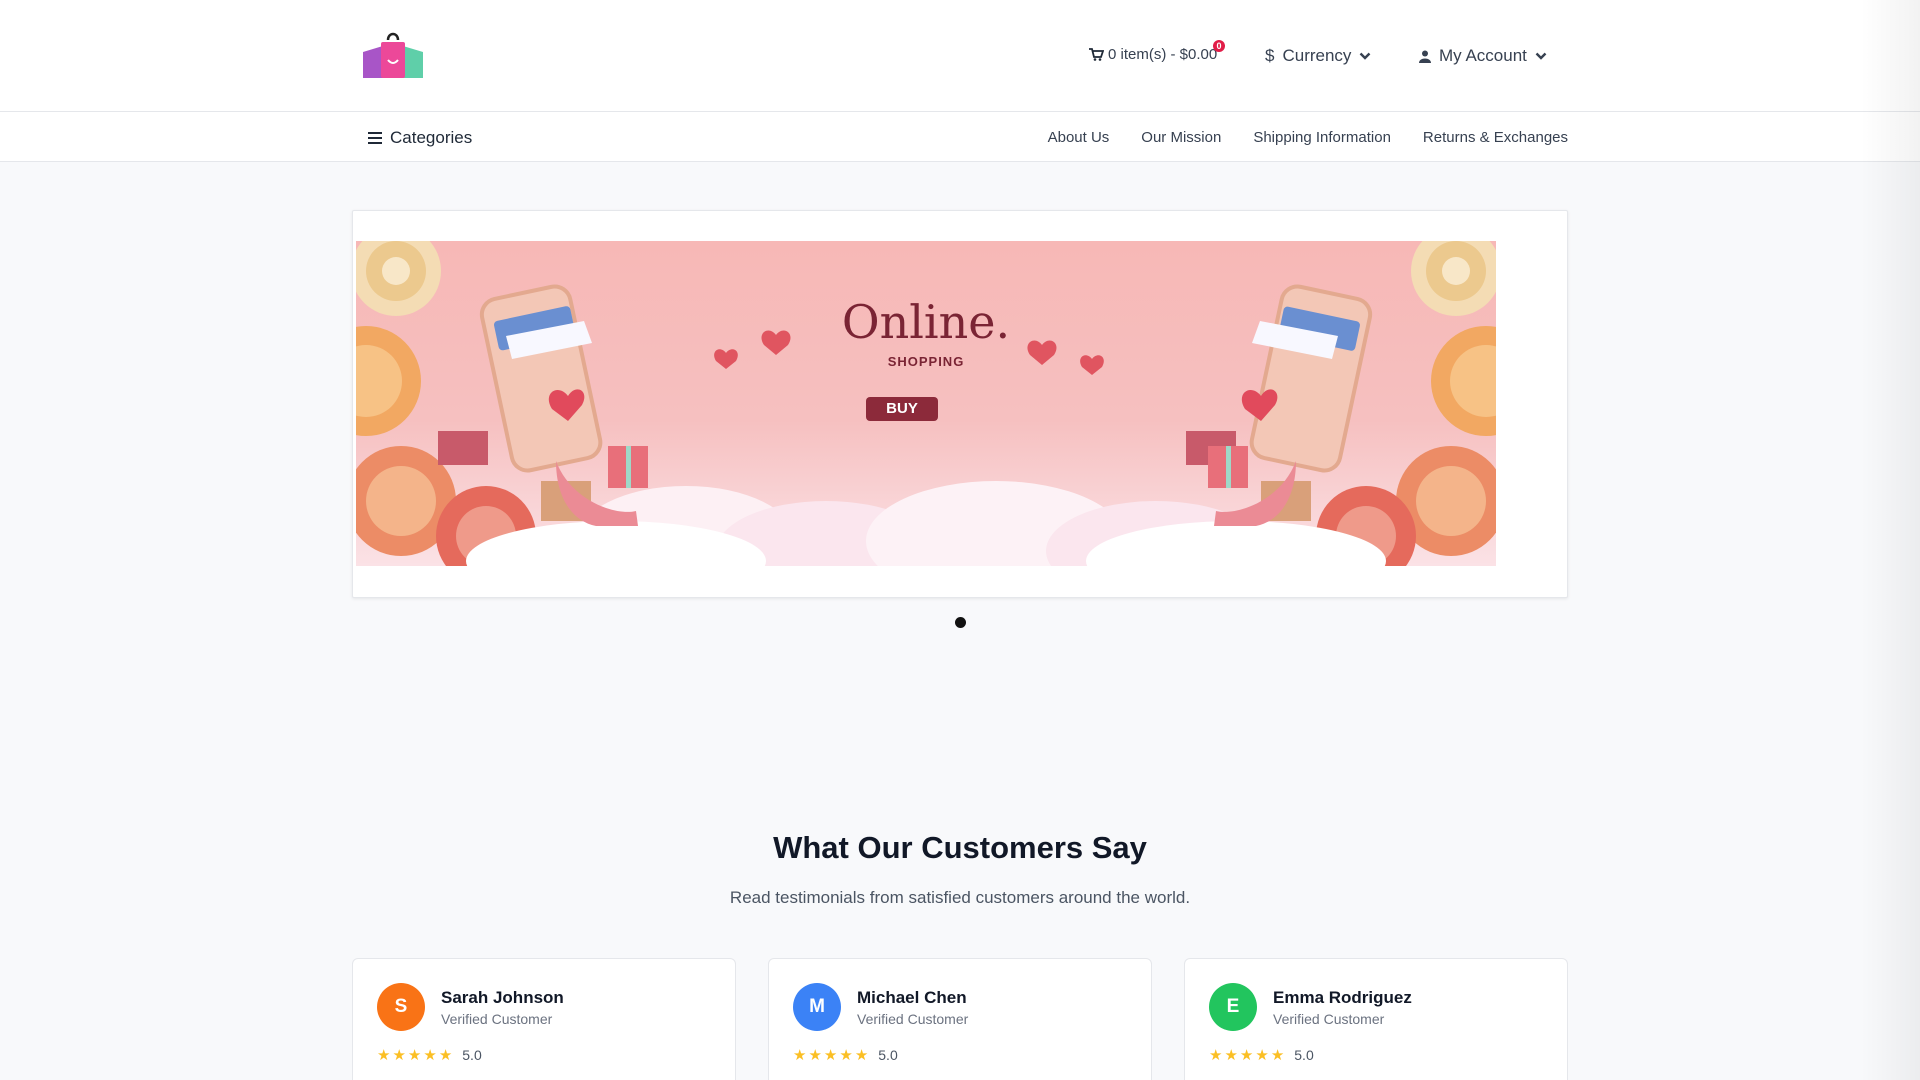 The image size is (1920, 1080). I want to click on avatar: S, so click(401, 1007).